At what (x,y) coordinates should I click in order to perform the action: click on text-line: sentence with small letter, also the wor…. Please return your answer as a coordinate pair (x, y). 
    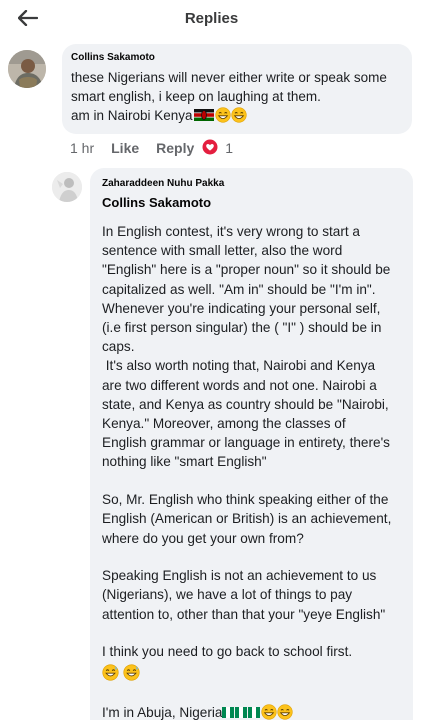
    Looking at the image, I should click on (222, 251).